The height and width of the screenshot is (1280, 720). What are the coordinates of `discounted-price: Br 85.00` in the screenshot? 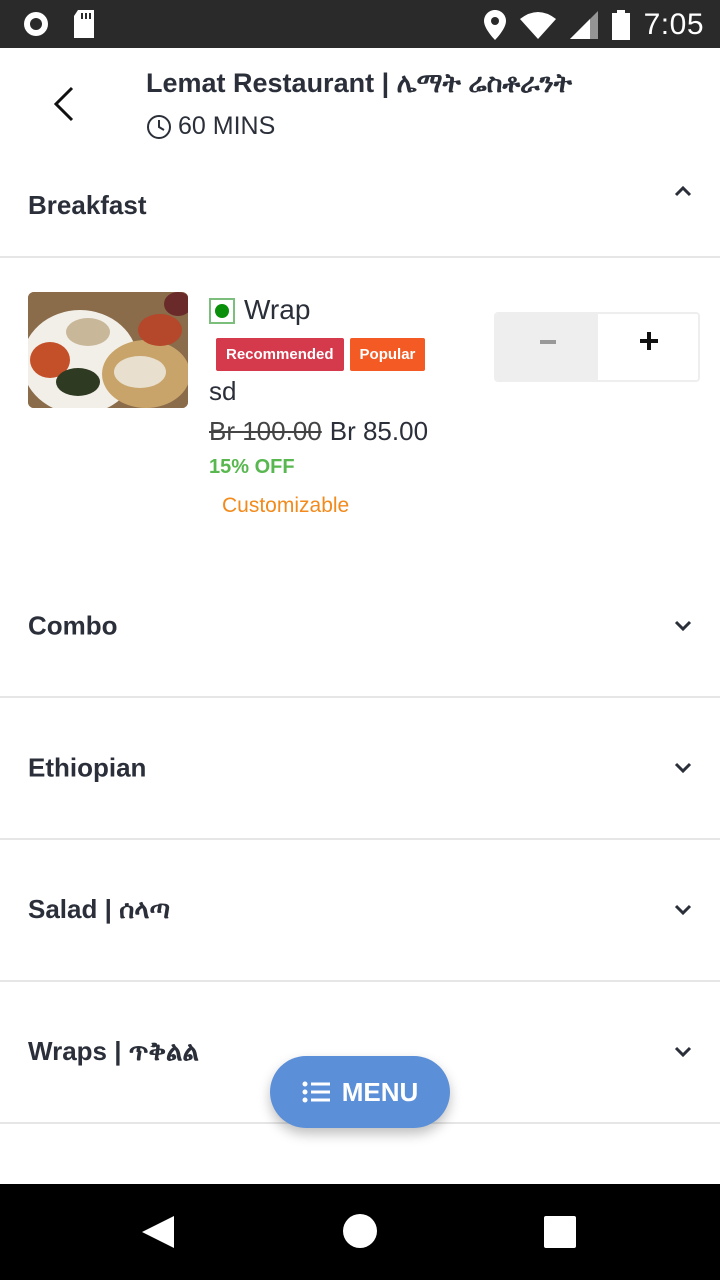 It's located at (379, 431).